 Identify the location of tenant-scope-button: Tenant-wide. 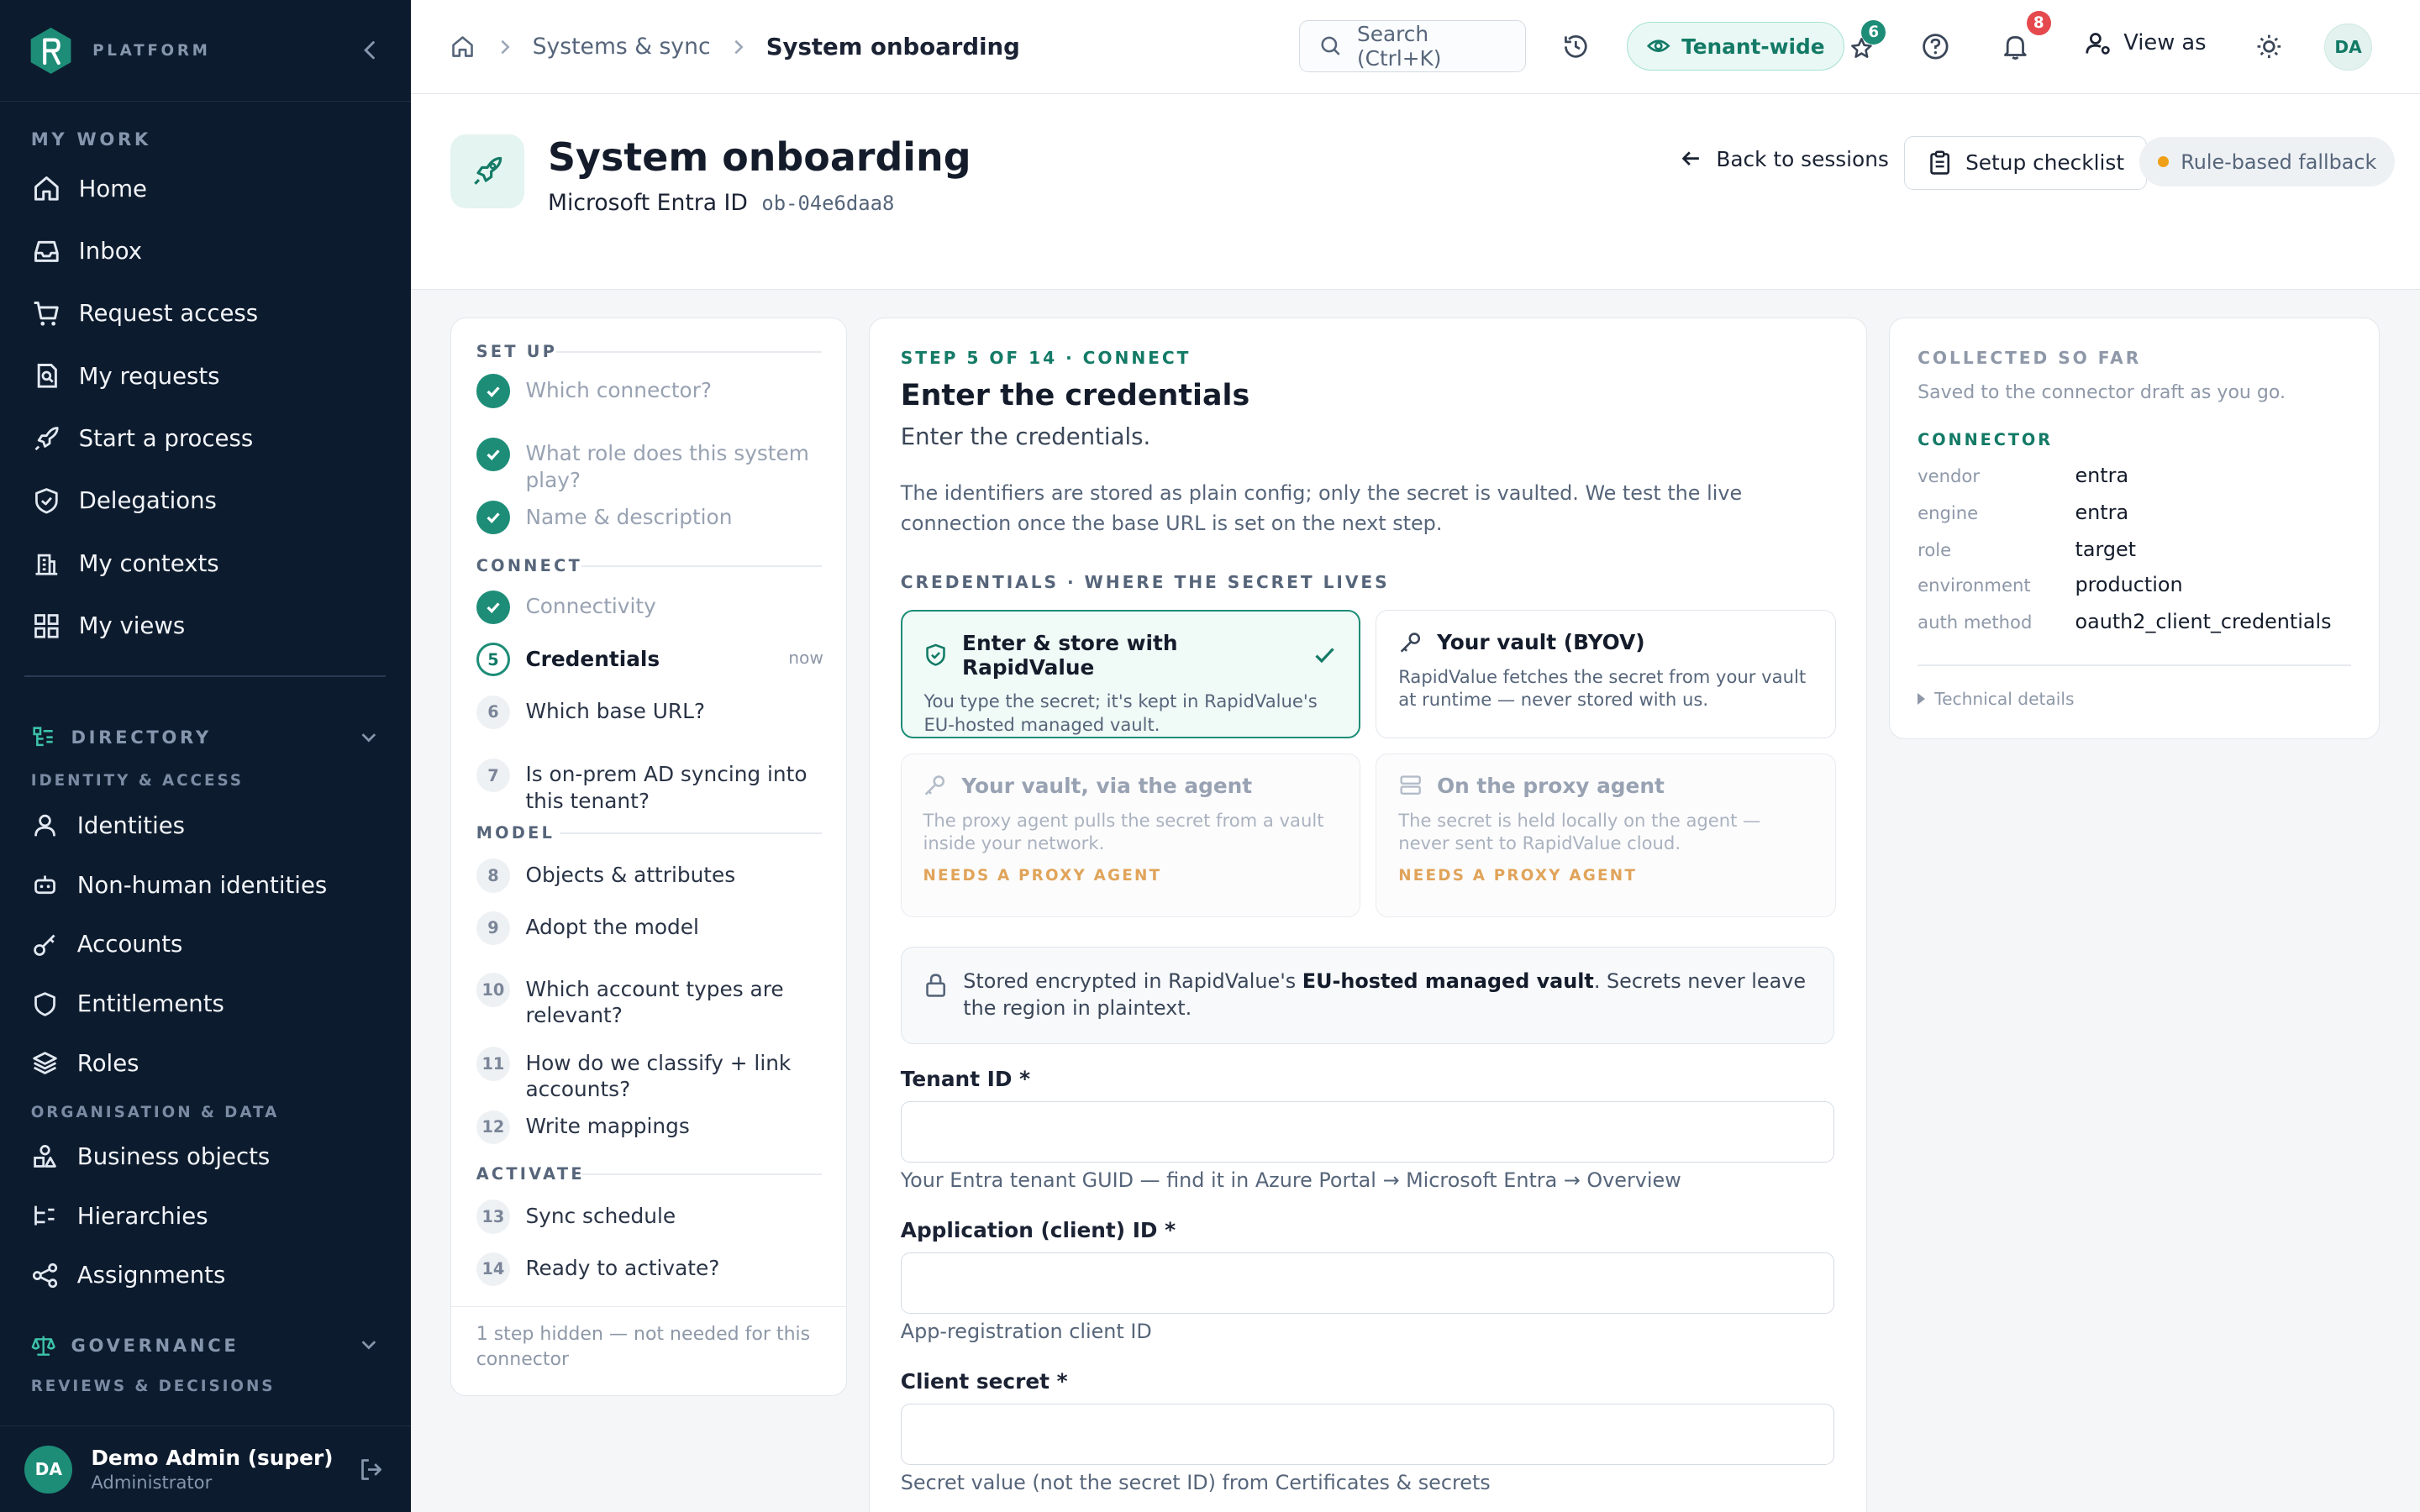
(1735, 46).